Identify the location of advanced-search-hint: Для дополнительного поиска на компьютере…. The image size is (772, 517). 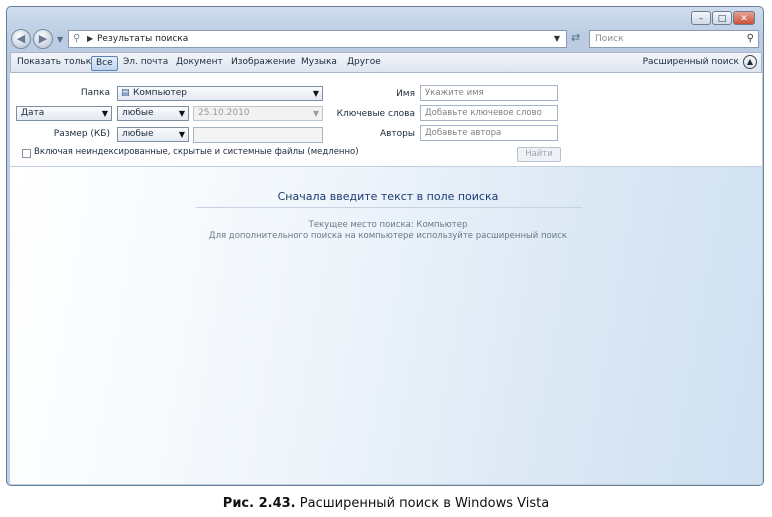
(388, 236).